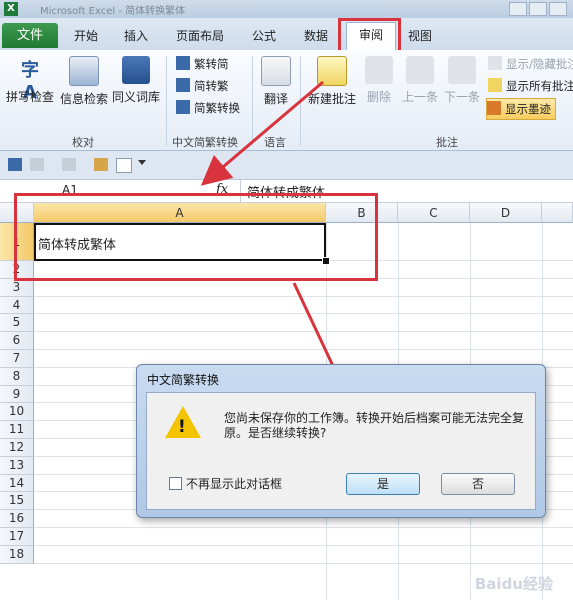 Image resolution: width=573 pixels, height=600 pixels. Describe the element at coordinates (478, 484) in the screenshot. I see `no-button: 否` at that location.